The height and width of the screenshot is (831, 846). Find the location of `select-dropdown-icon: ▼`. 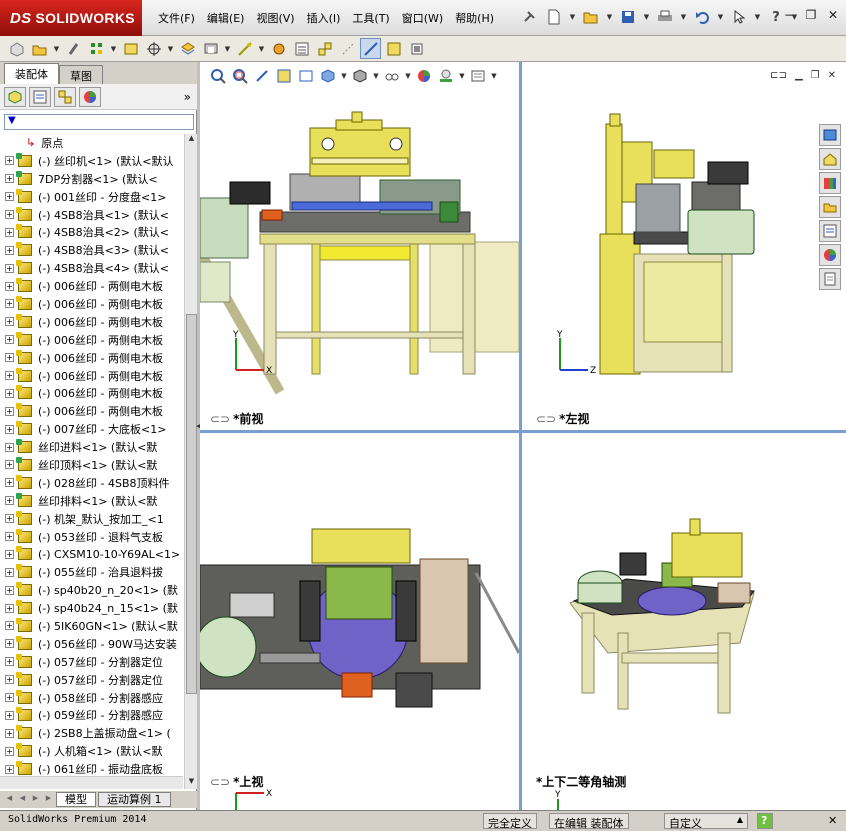

select-dropdown-icon: ▼ is located at coordinates (757, 17).